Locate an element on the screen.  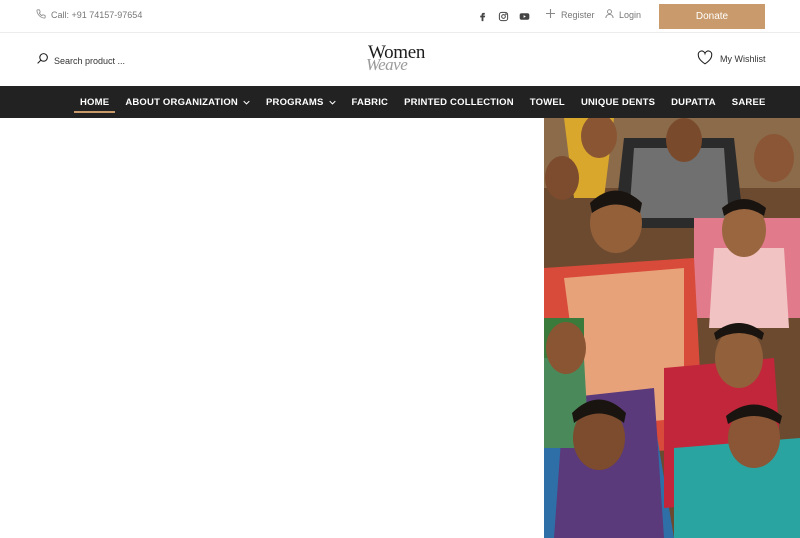
nav-item-dupatta: DUPATTA is located at coordinates (693, 102).